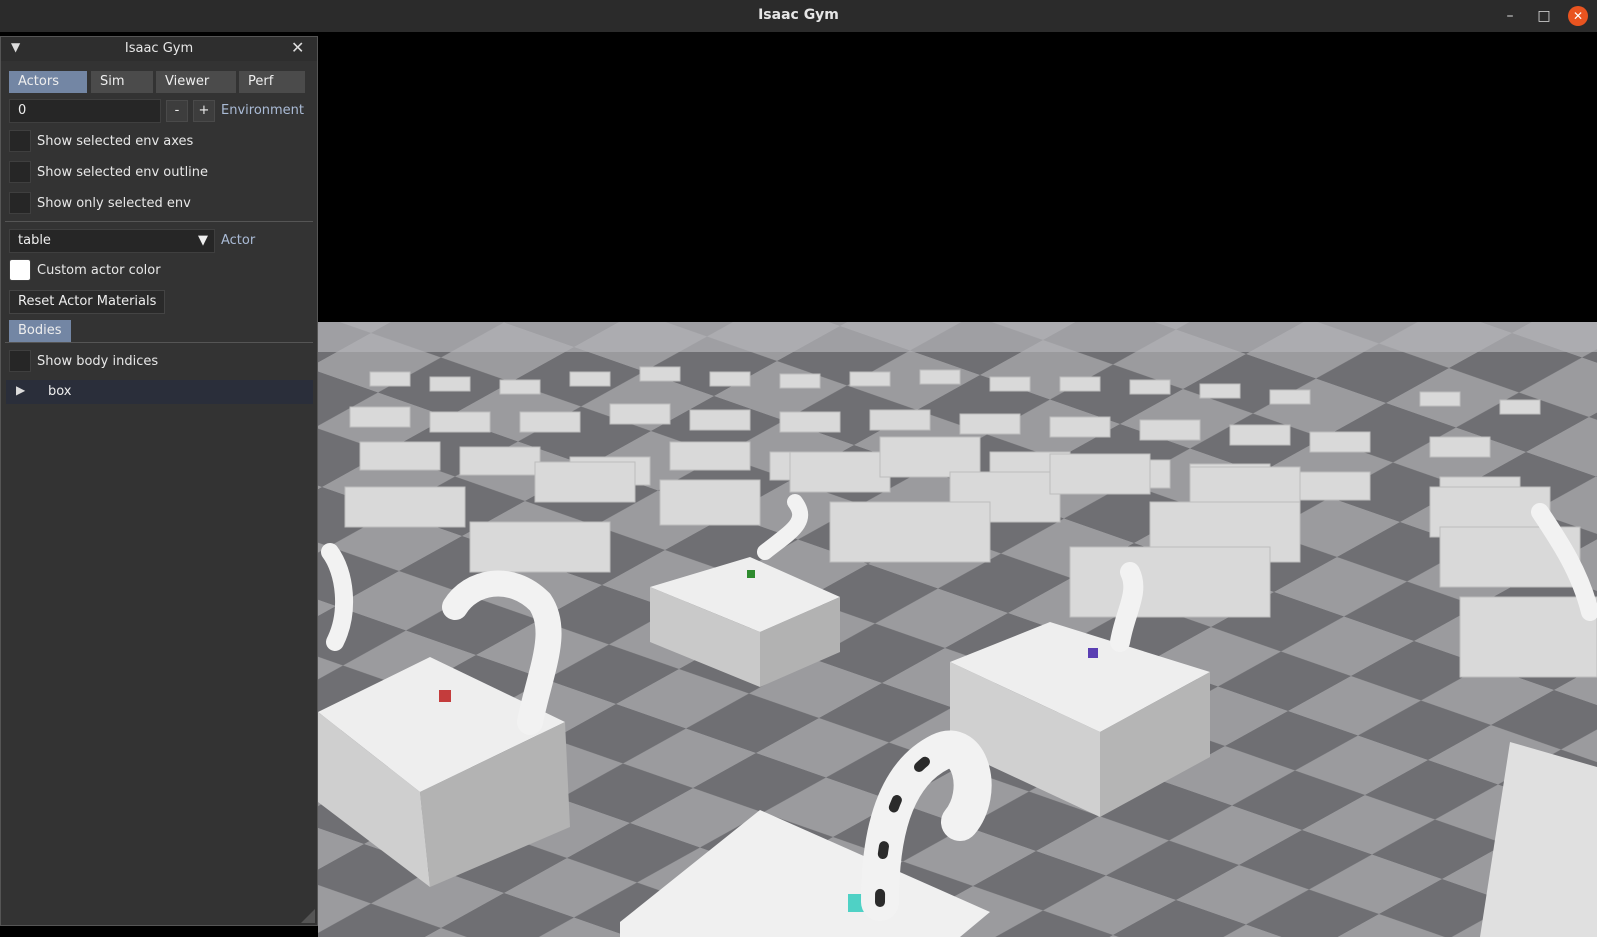  Describe the element at coordinates (272, 82) in the screenshot. I see `tab-perf: Perf` at that location.